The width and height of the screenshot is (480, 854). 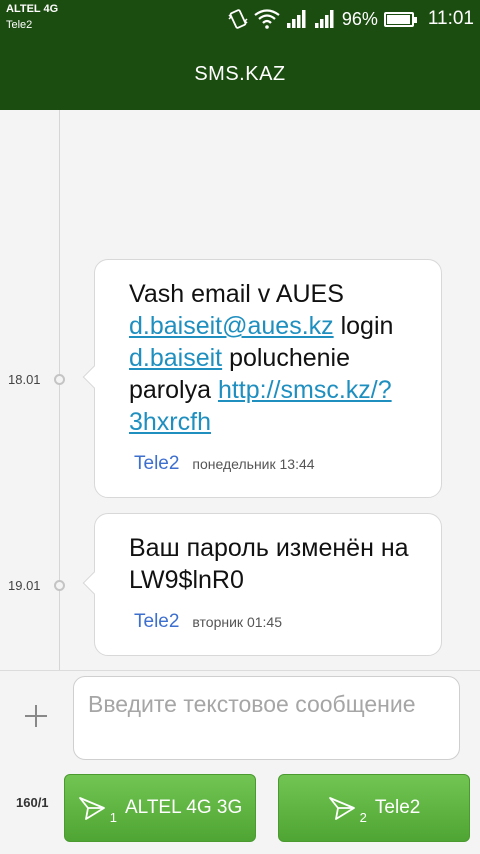 I want to click on wifi-icon, so click(x=267, y=19).